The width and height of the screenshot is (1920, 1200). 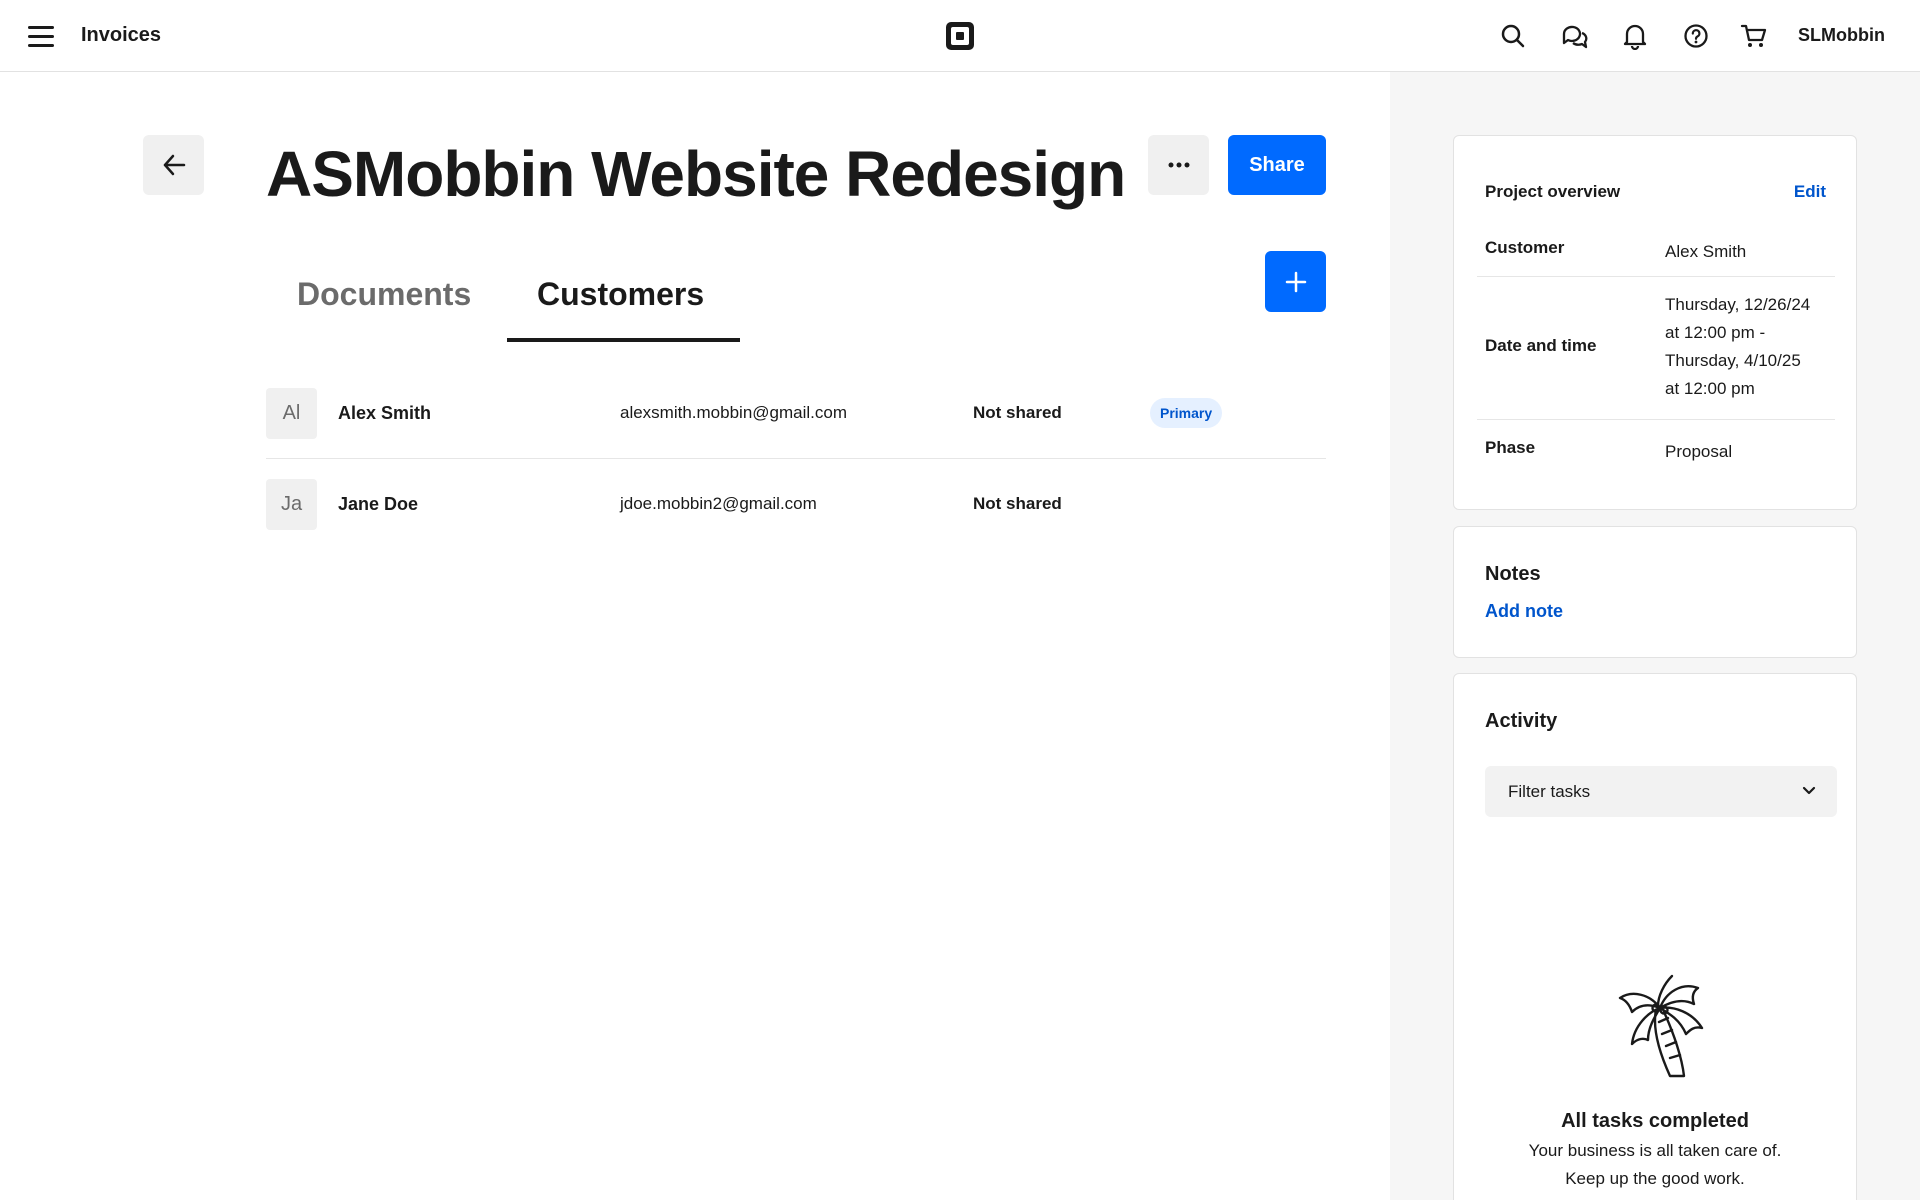 What do you see at coordinates (1513, 36) in the screenshot?
I see `search-icon` at bounding box center [1513, 36].